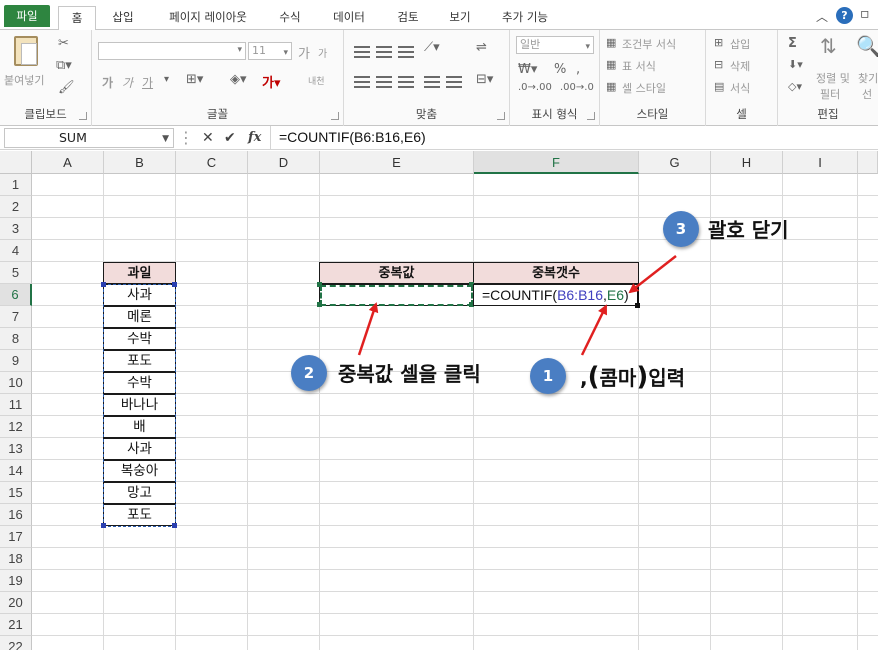  Describe the element at coordinates (747, 162) in the screenshot. I see `column-header-h: H` at that location.